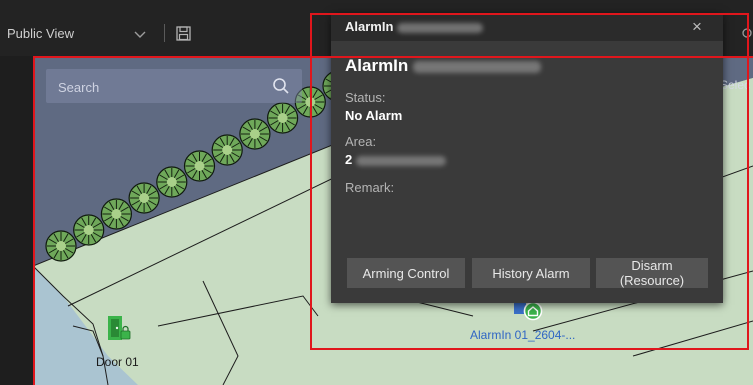 The width and height of the screenshot is (753, 385). I want to click on map-search, so click(174, 86).